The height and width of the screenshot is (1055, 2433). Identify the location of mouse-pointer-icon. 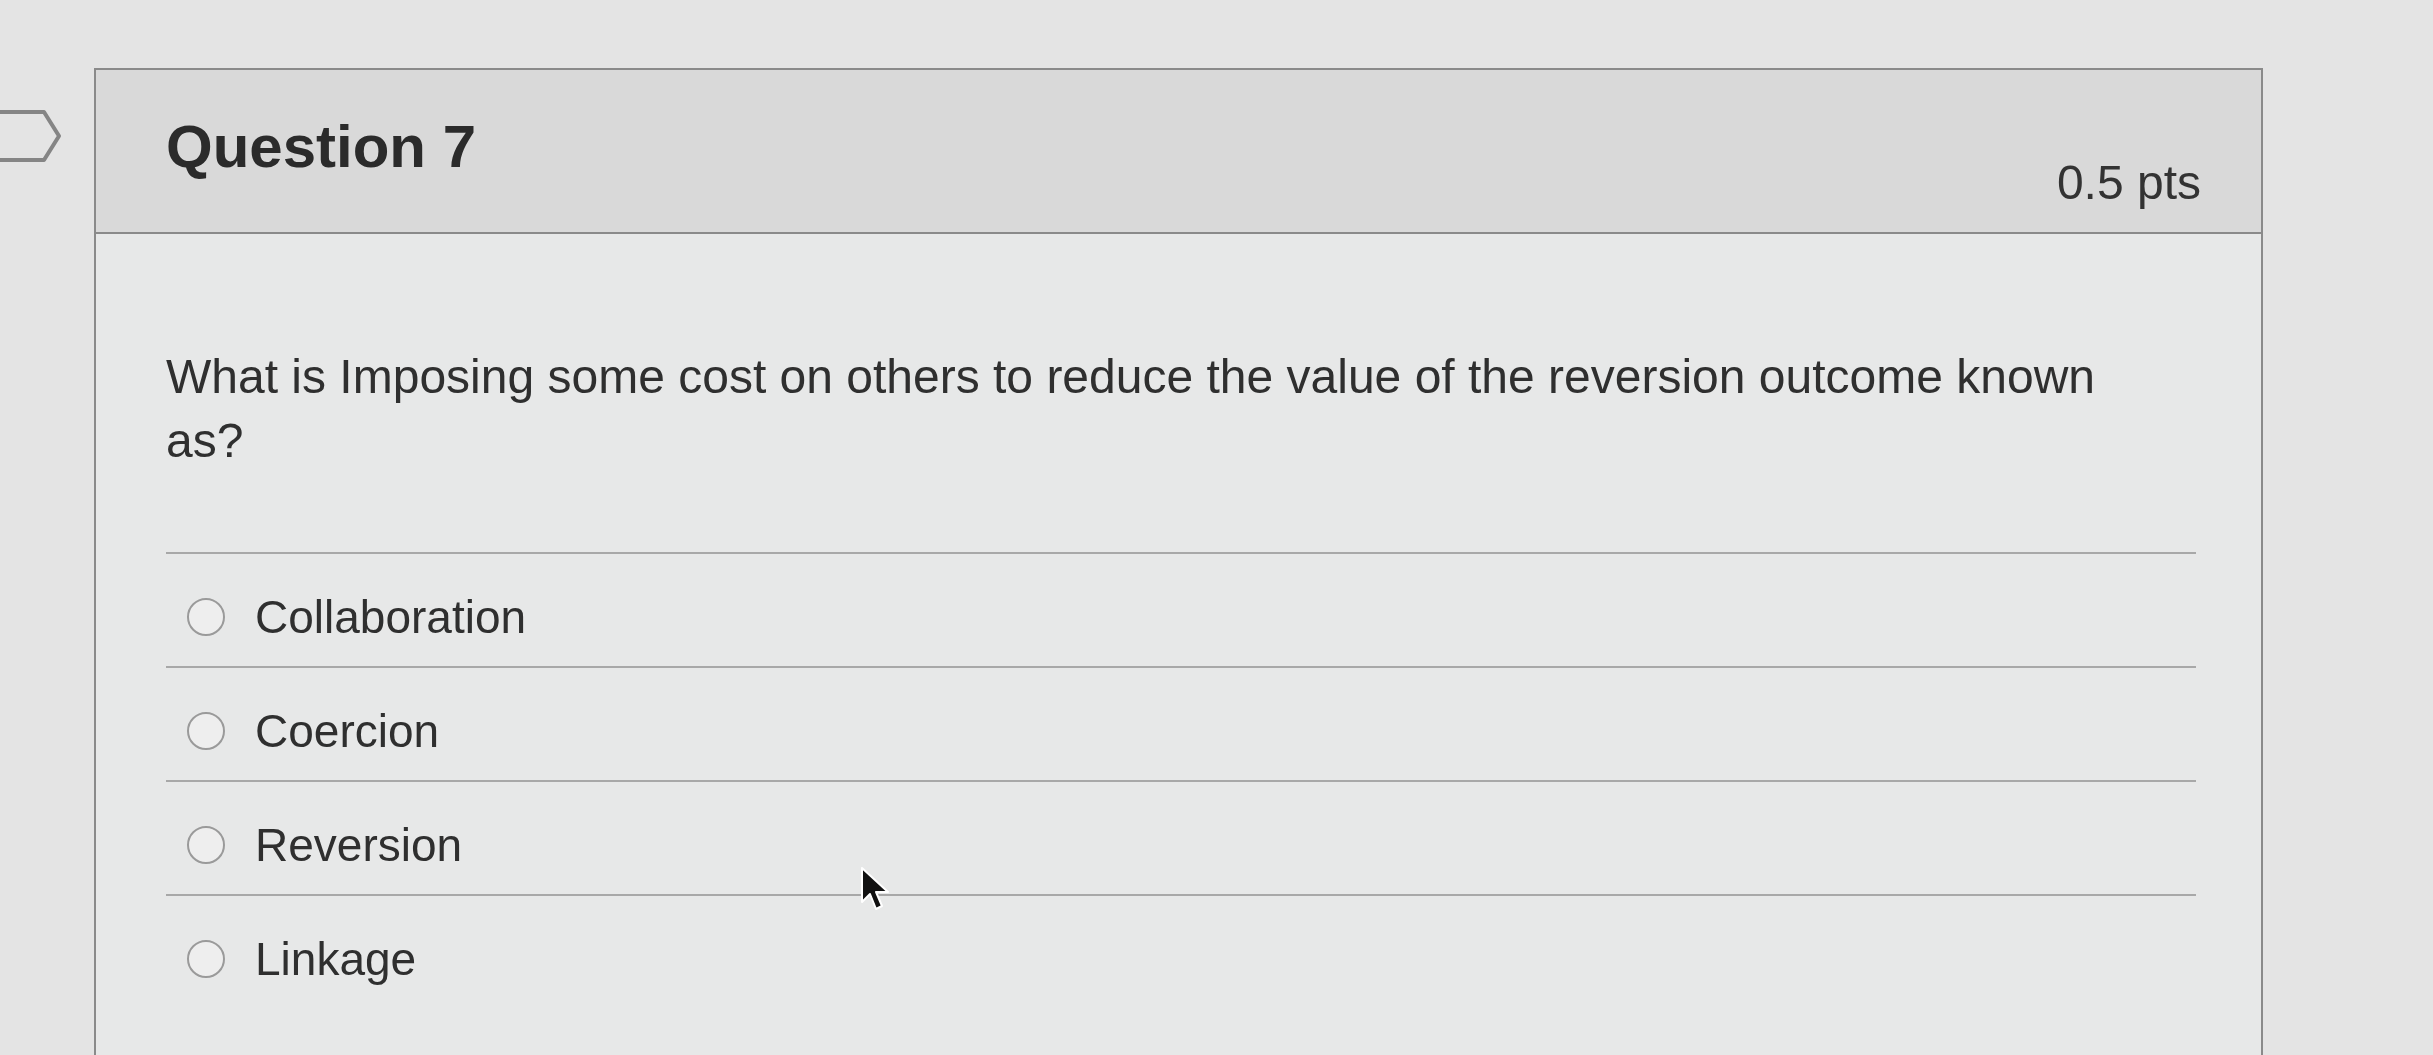
(875, 889).